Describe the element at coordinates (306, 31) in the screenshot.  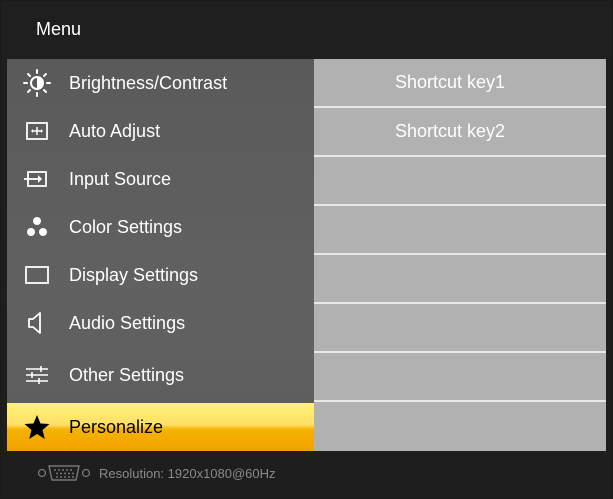
I see `menu-header: Menu` at that location.